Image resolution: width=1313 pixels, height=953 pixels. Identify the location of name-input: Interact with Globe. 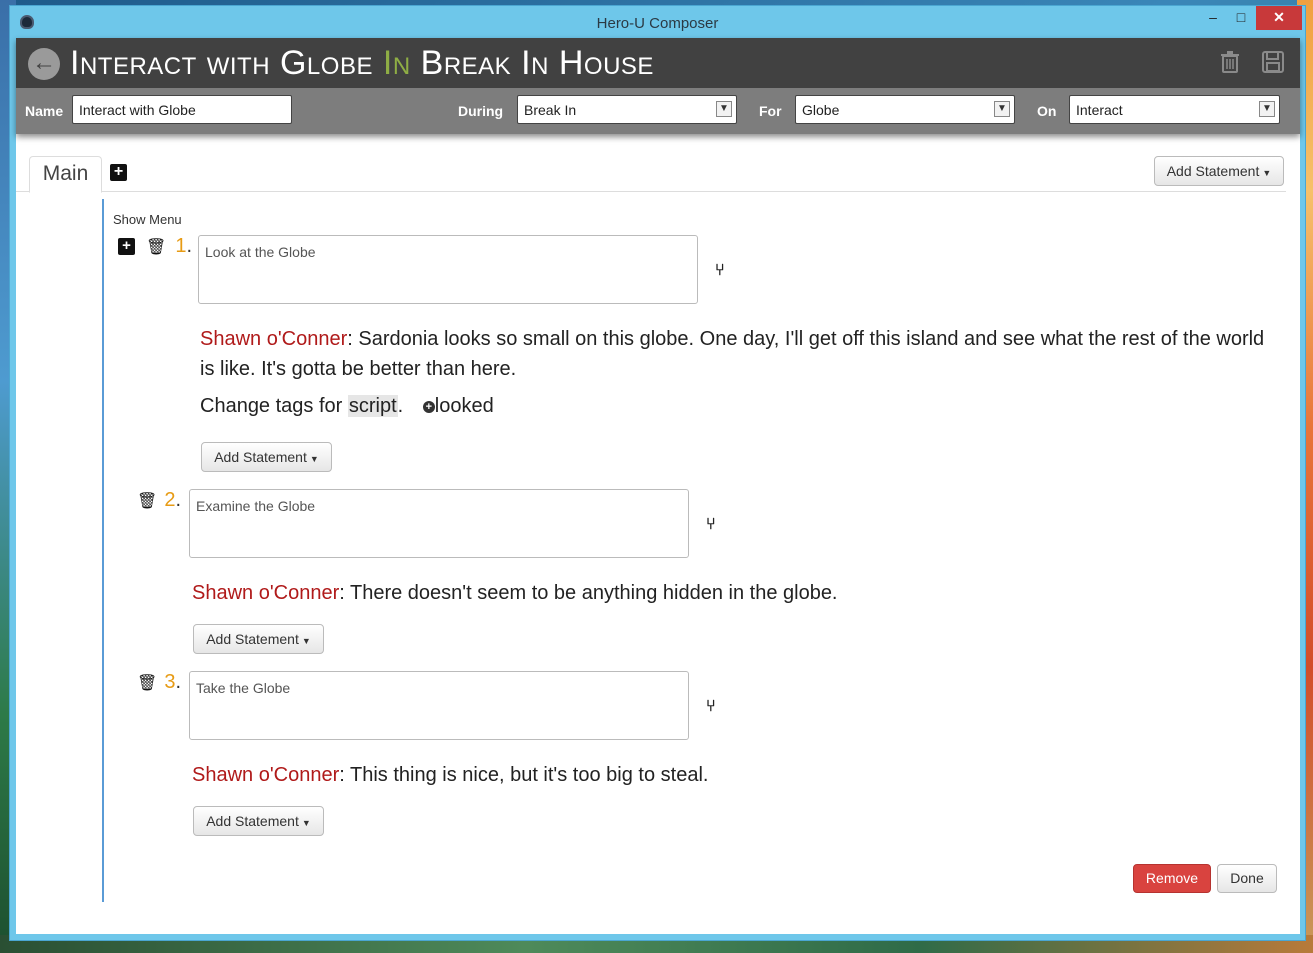
(182, 109).